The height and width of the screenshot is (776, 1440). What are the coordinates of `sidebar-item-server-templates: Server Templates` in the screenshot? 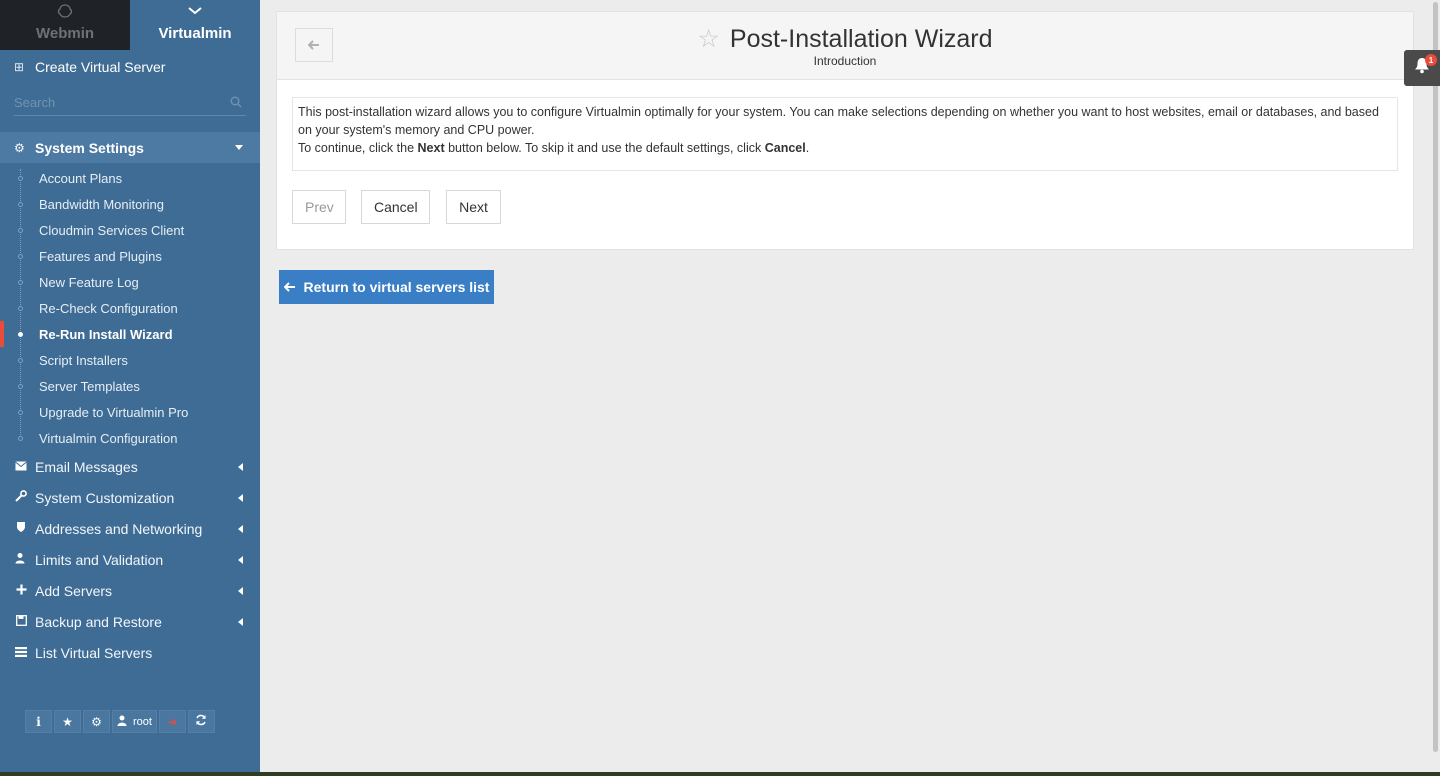 It's located at (130, 386).